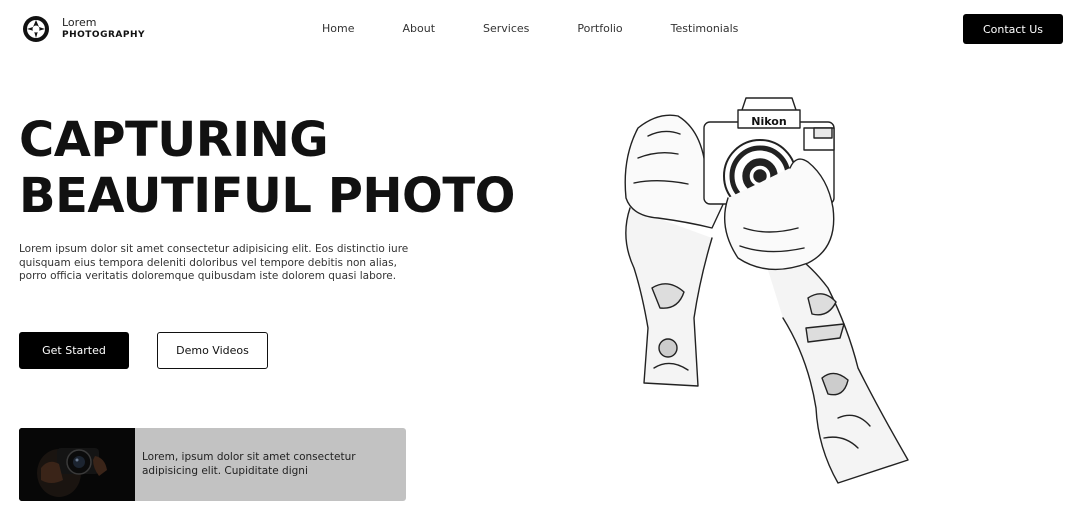  I want to click on nav-services: Services, so click(506, 28).